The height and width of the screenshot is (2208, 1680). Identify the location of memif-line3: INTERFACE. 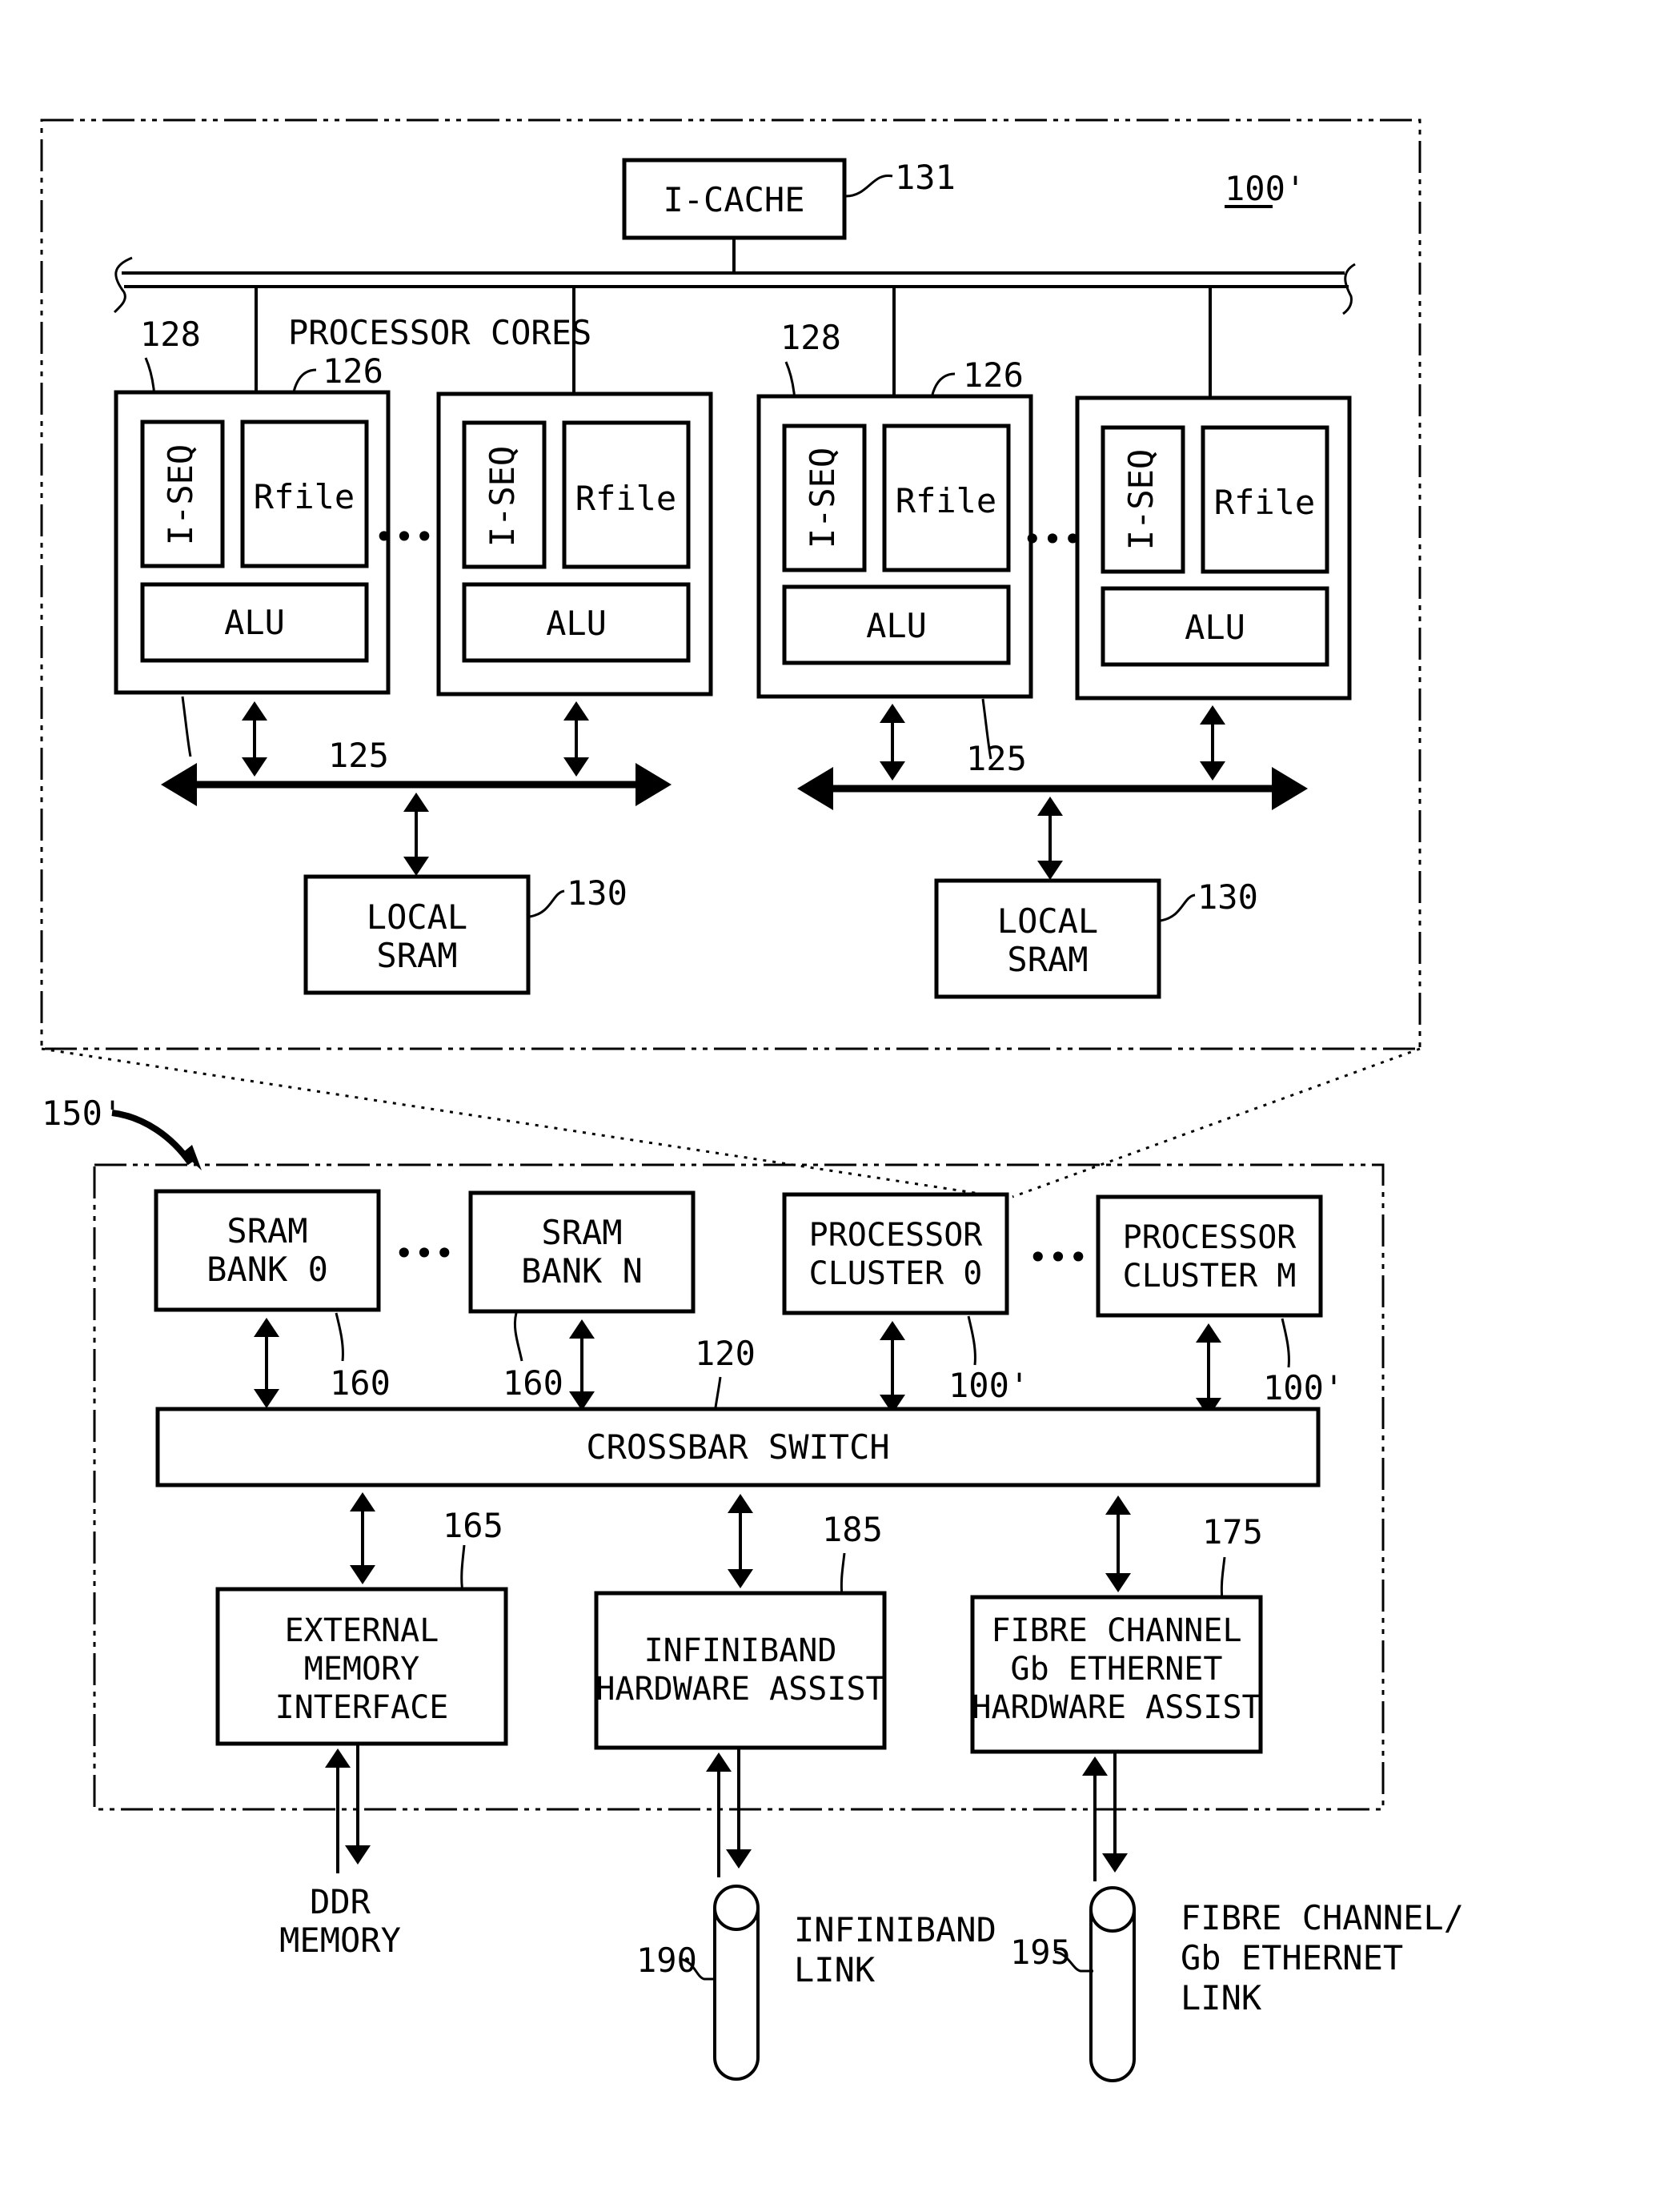
(362, 1708).